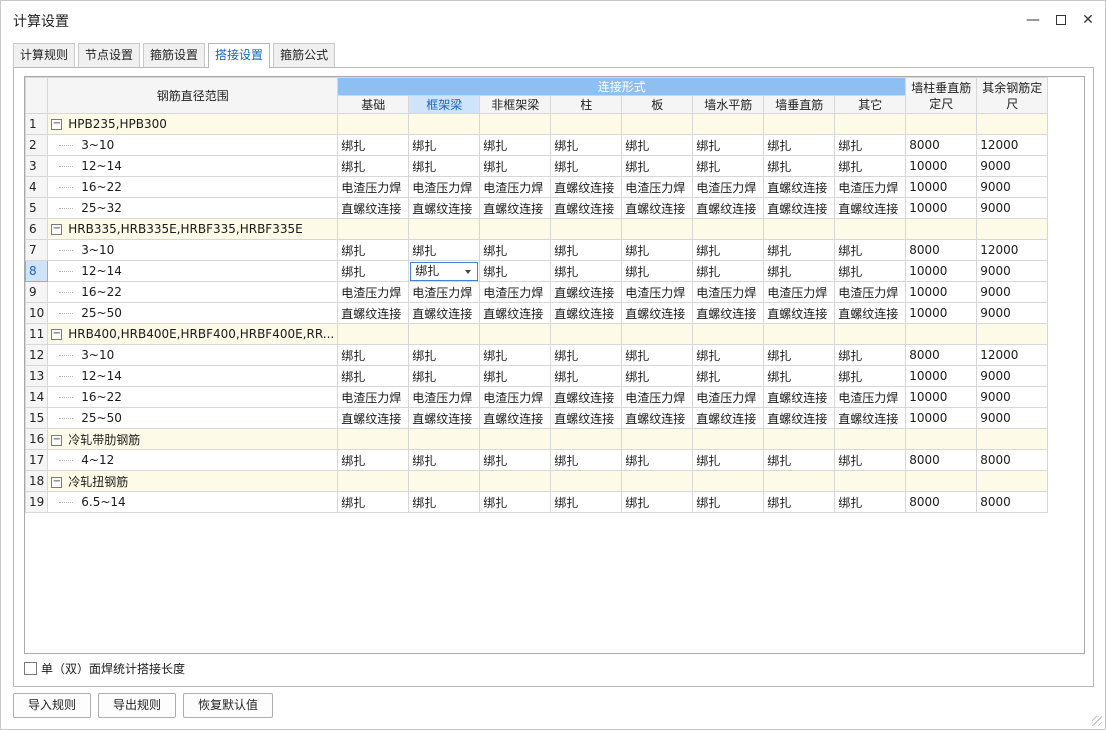  I want to click on table-group-row: 16− 冷轧带肋钢筋, so click(537, 439).